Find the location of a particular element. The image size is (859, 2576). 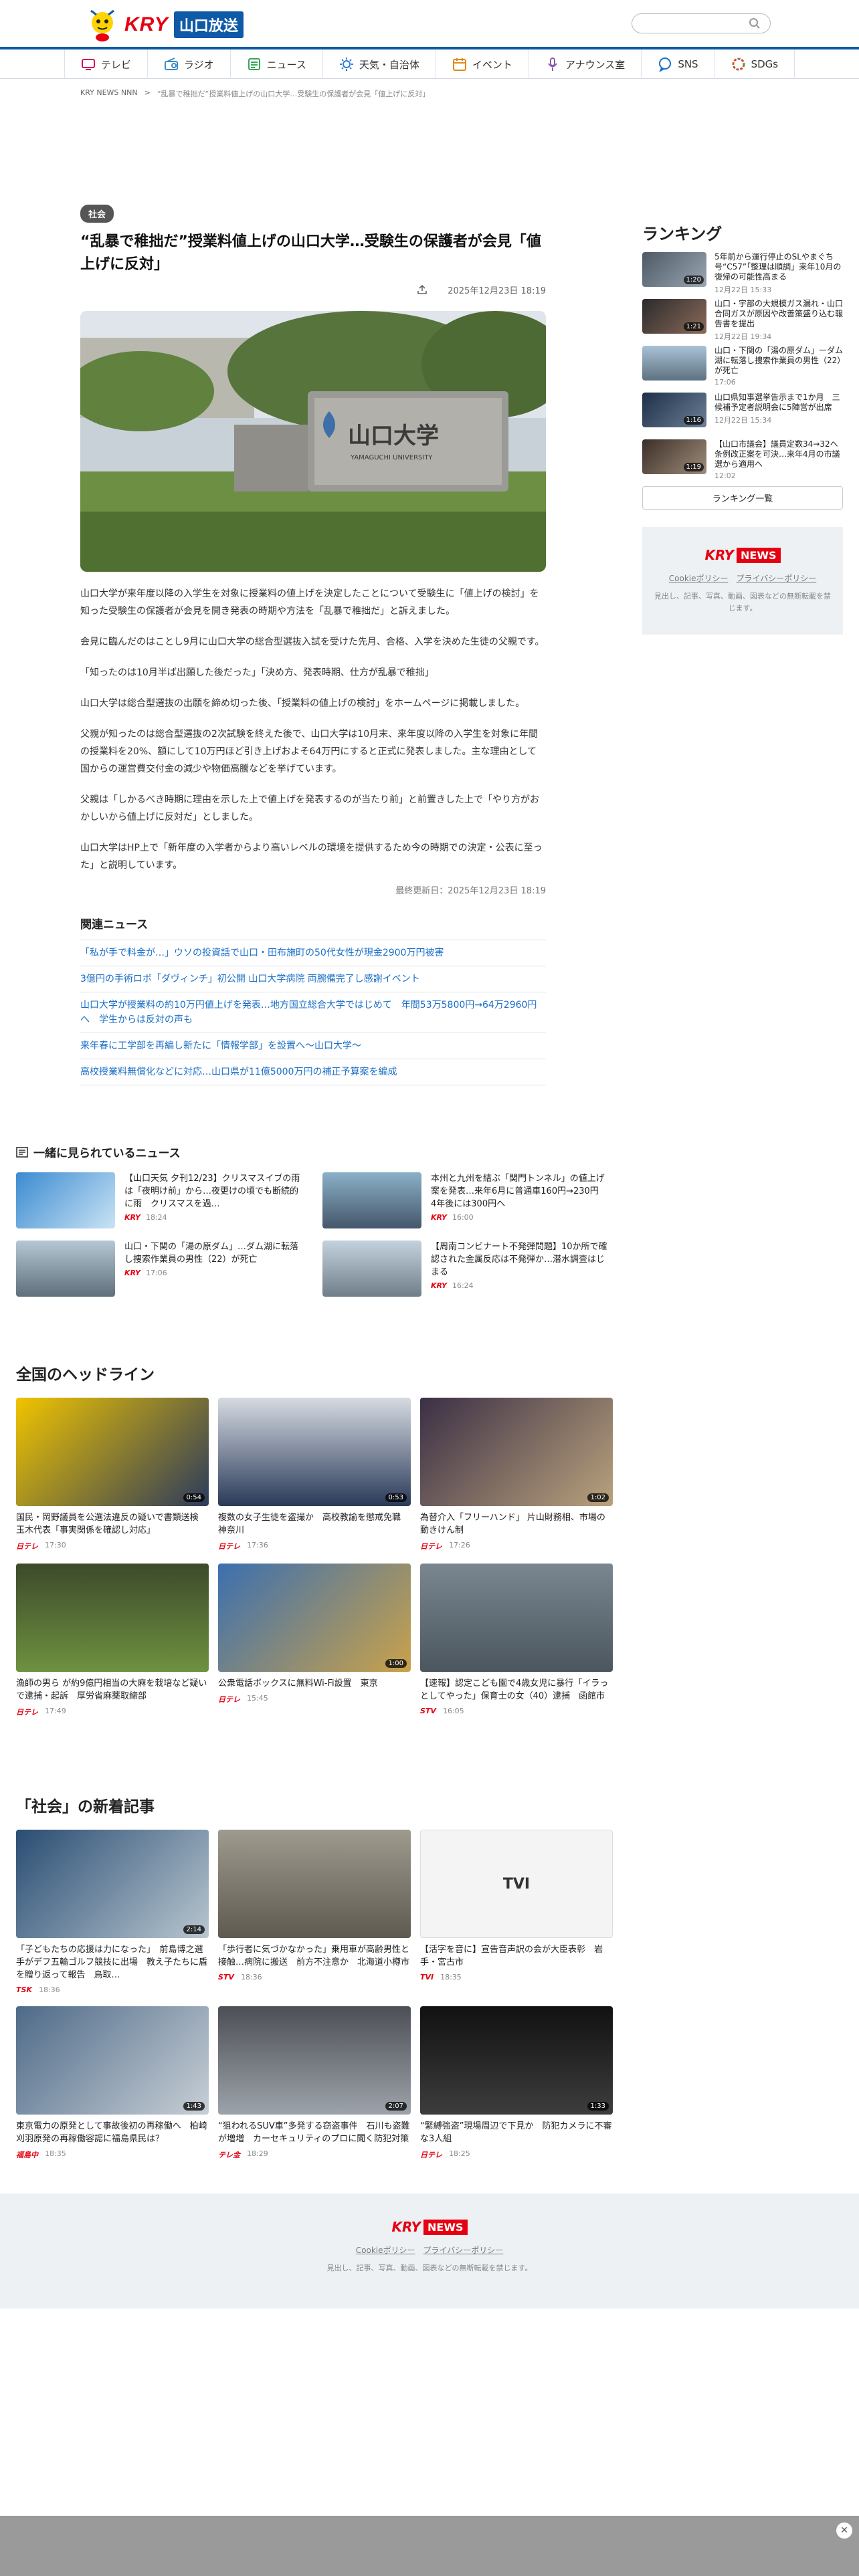

search-input is located at coordinates (696, 24).